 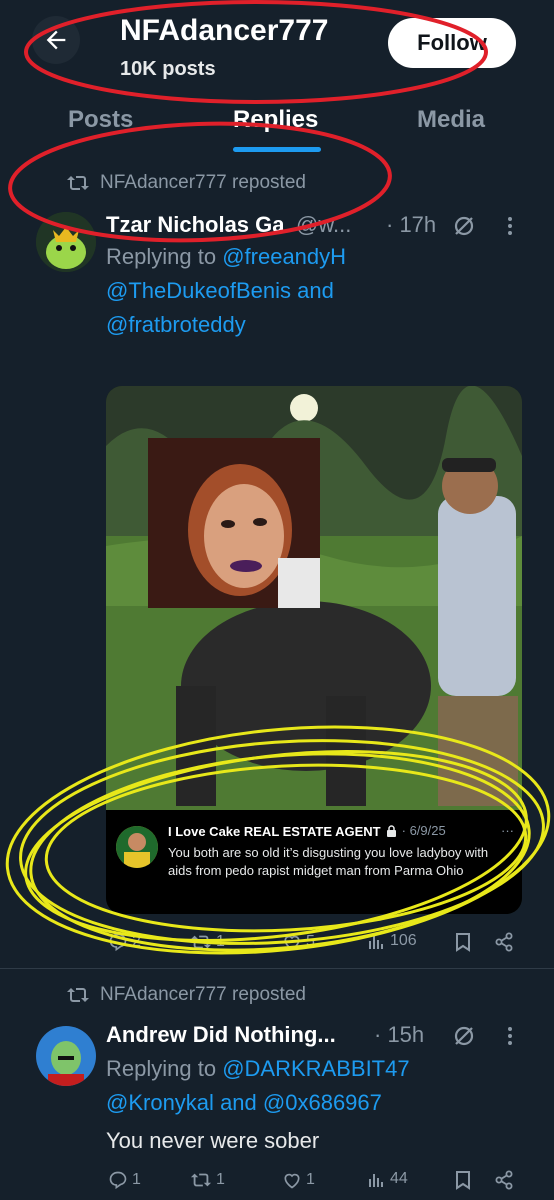 I want to click on post-time: · 17h, so click(x=411, y=224).